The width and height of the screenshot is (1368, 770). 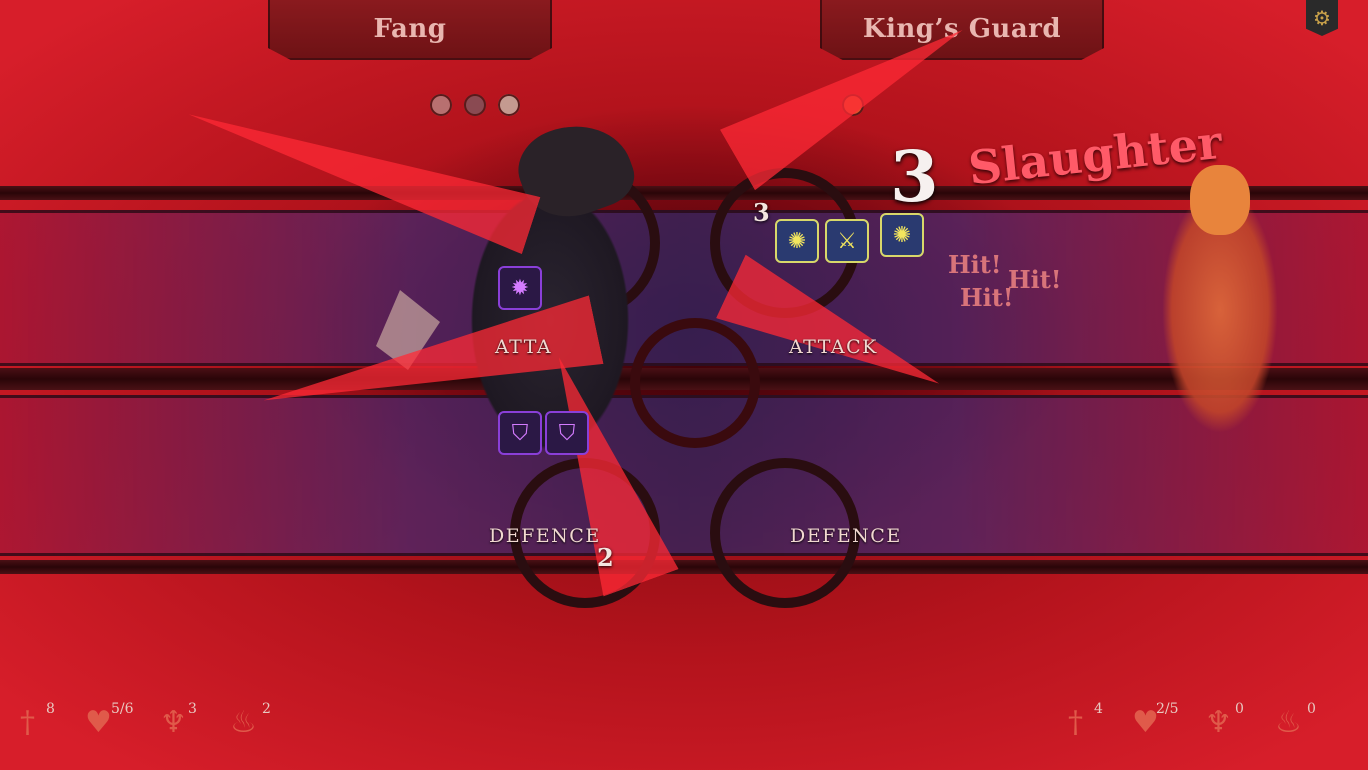 What do you see at coordinates (846, 536) in the screenshot?
I see `enemy-defence-label: DEFENCE` at bounding box center [846, 536].